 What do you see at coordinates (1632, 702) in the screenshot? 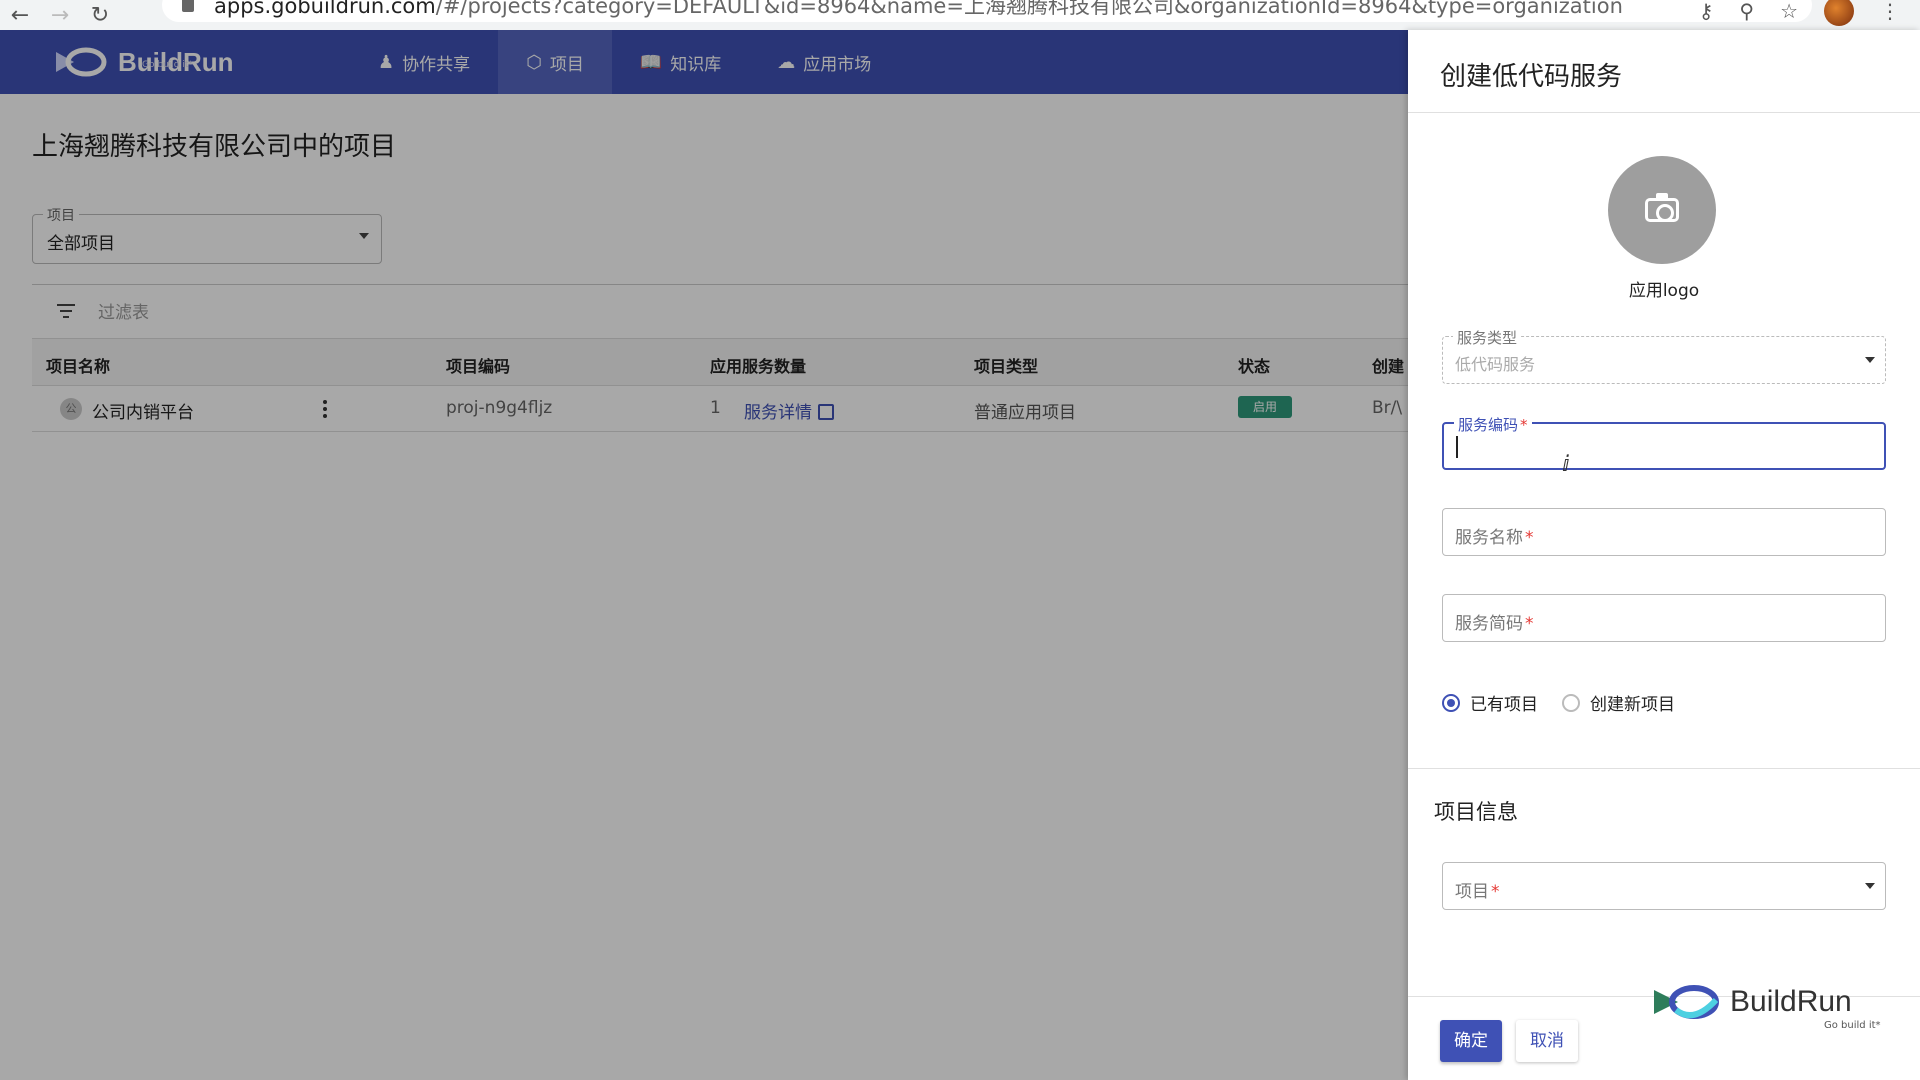
I see `radio-new-label: 创建新项目` at bounding box center [1632, 702].